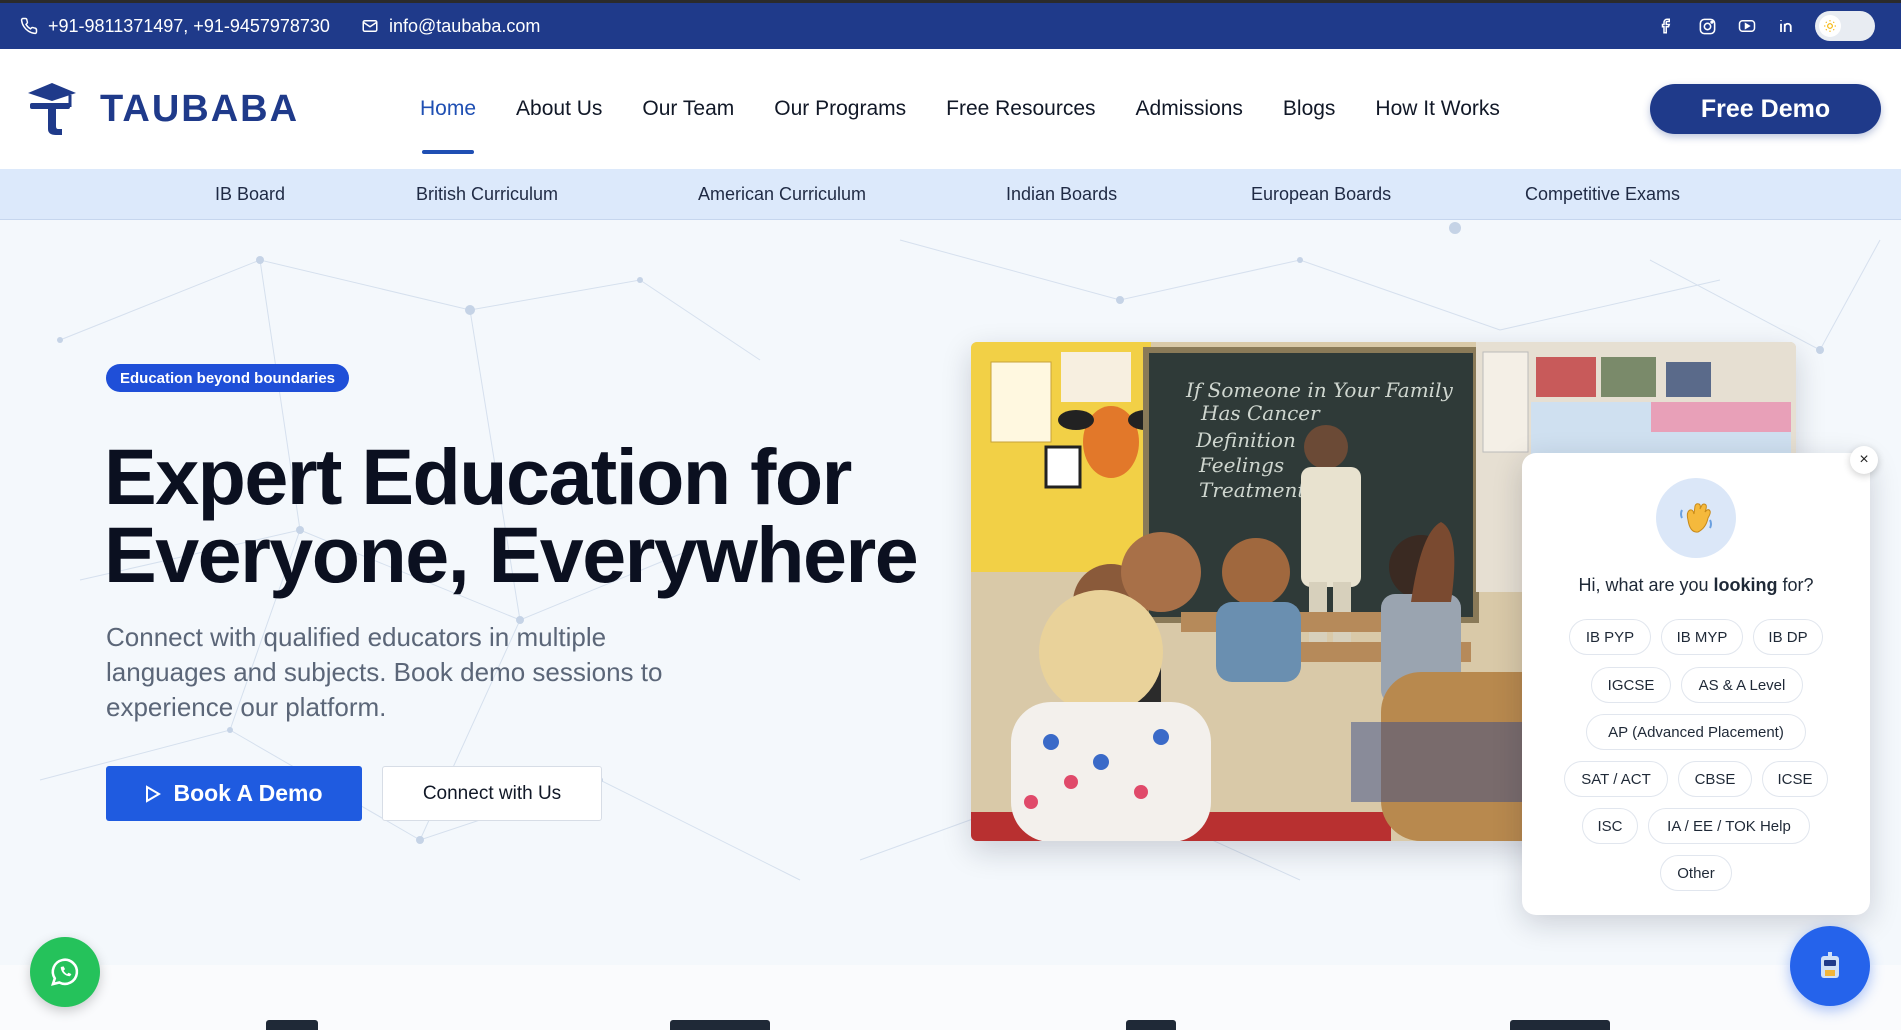 This screenshot has width=1901, height=1030. What do you see at coordinates (840, 109) in the screenshot?
I see `nav-our-programs: Our Programs` at bounding box center [840, 109].